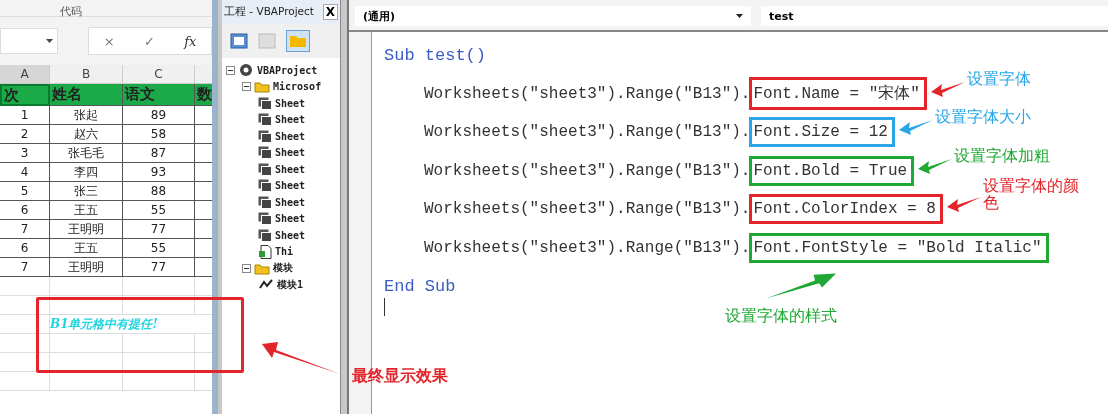  Describe the element at coordinates (832, 170) in the screenshot. I see `highlighted-code: Font.Bold = True` at that location.